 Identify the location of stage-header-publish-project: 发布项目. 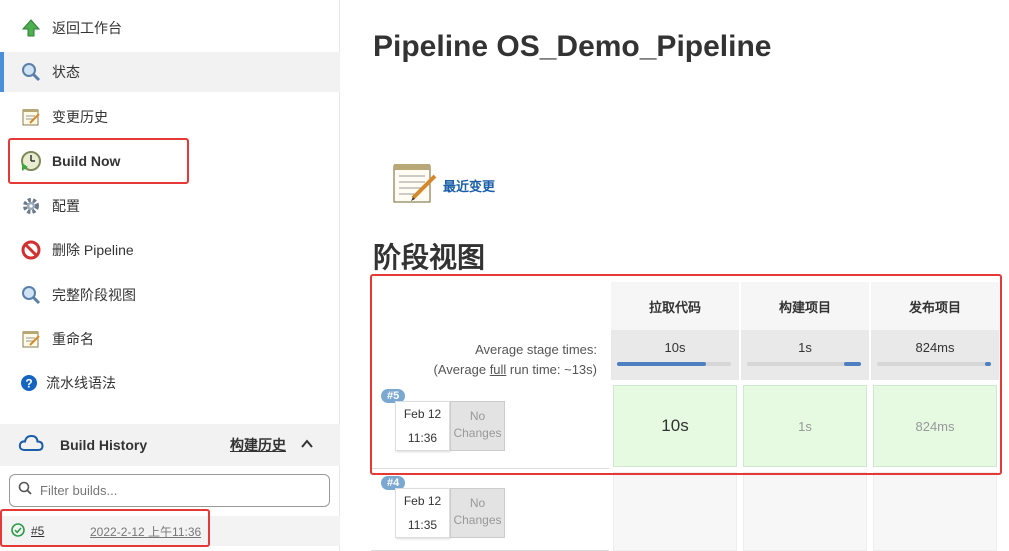
(935, 306).